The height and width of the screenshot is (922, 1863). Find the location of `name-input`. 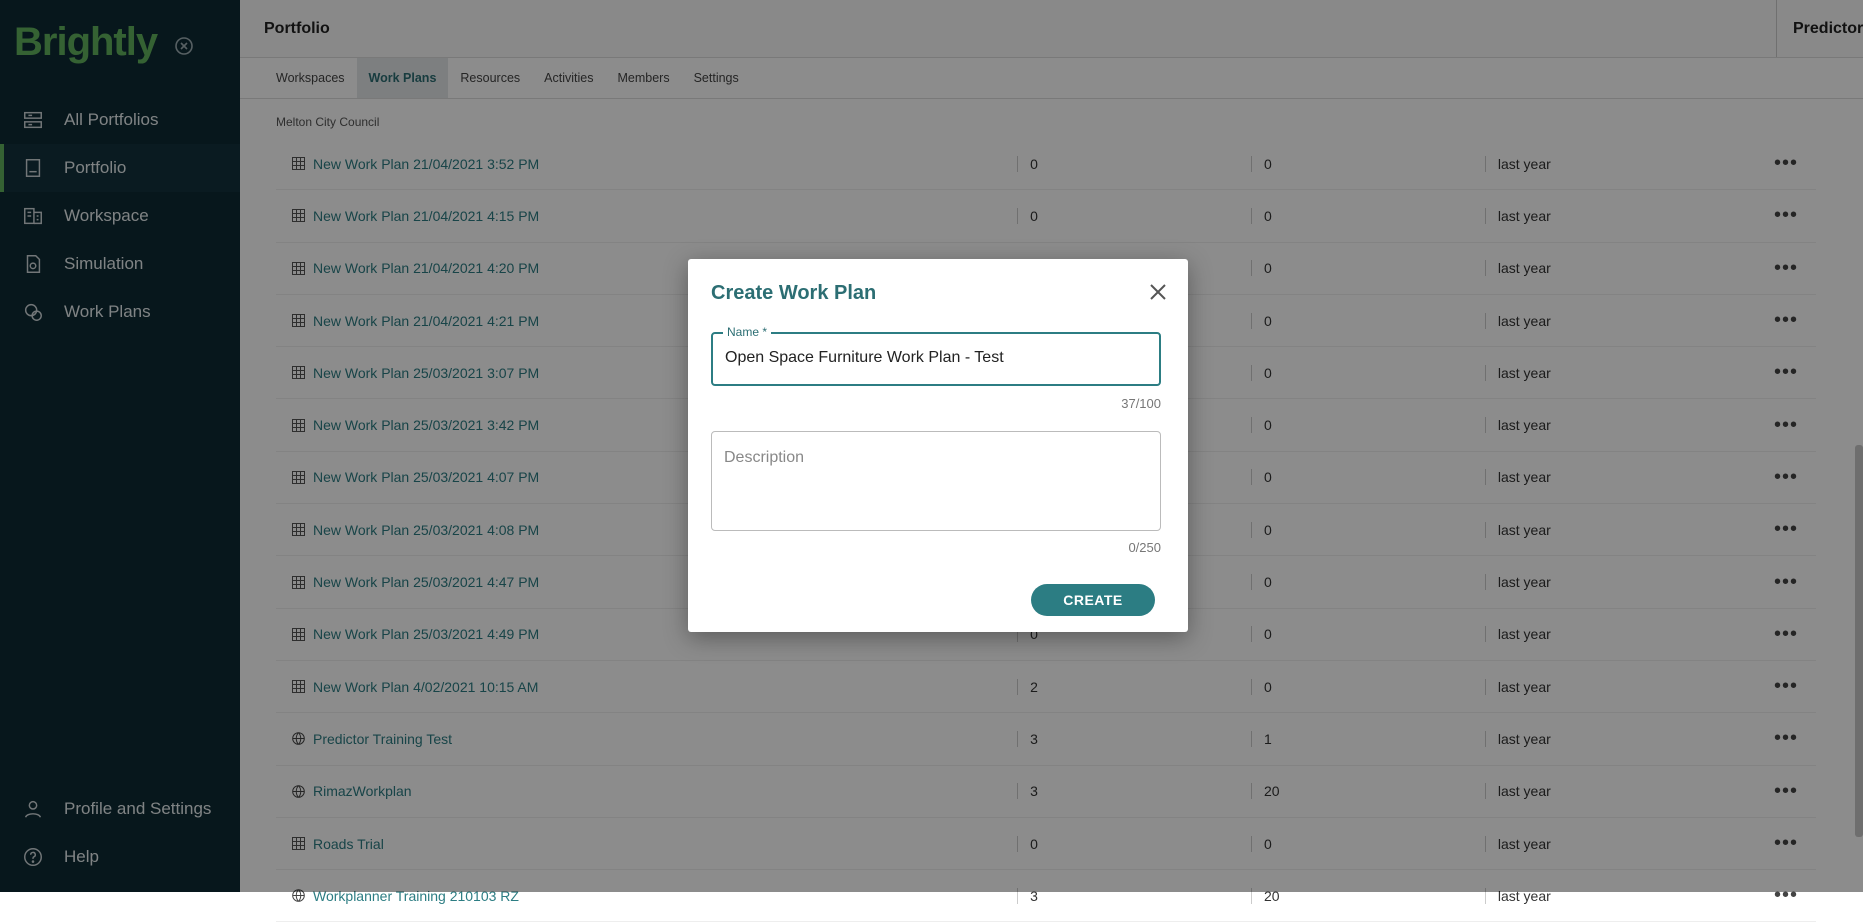

name-input is located at coordinates (935, 358).